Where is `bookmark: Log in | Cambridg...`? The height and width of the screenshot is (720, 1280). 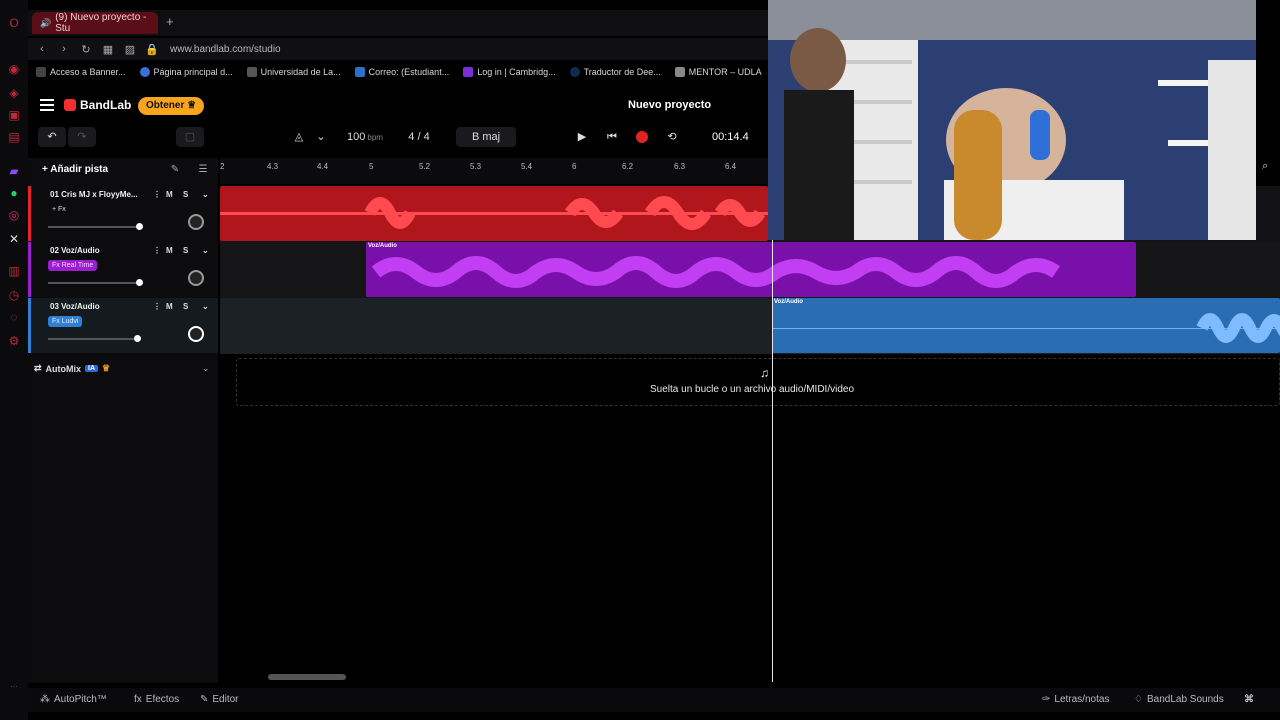 bookmark: Log in | Cambridg... is located at coordinates (509, 72).